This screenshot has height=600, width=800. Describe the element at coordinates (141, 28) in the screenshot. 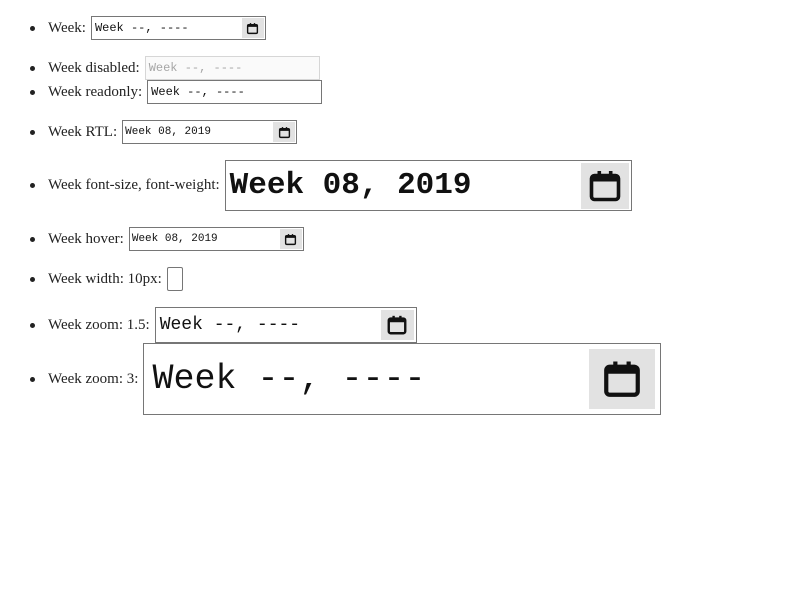

I see `week-input-value: Week --, ----` at that location.